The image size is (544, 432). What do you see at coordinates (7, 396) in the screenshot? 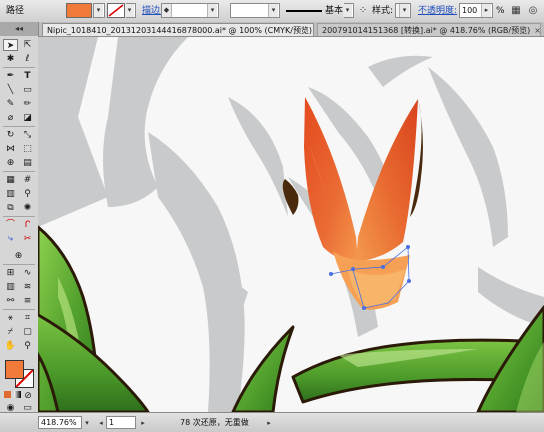
I see `color-mode-icon` at bounding box center [7, 396].